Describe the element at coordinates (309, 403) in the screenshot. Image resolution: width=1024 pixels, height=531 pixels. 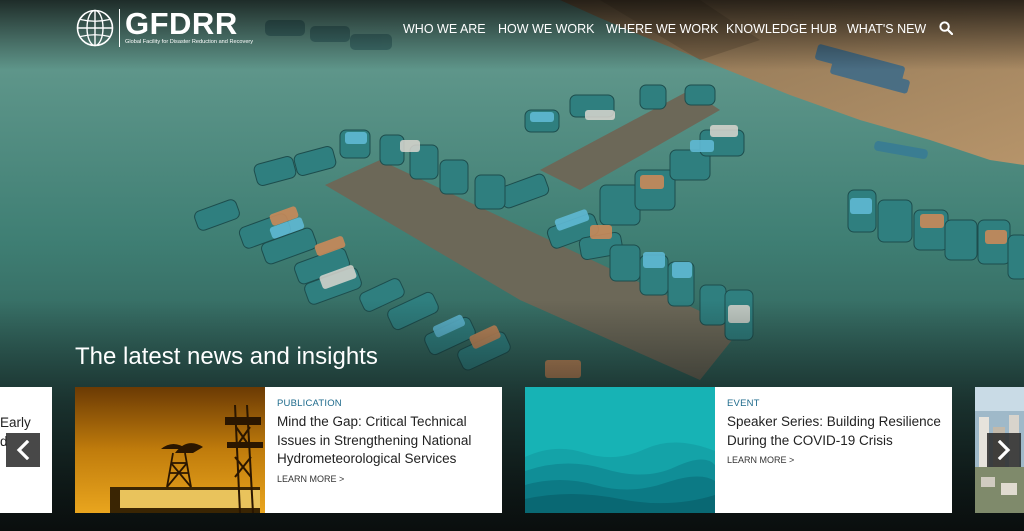
I see `card-category-tag: PUBLICATION` at that location.